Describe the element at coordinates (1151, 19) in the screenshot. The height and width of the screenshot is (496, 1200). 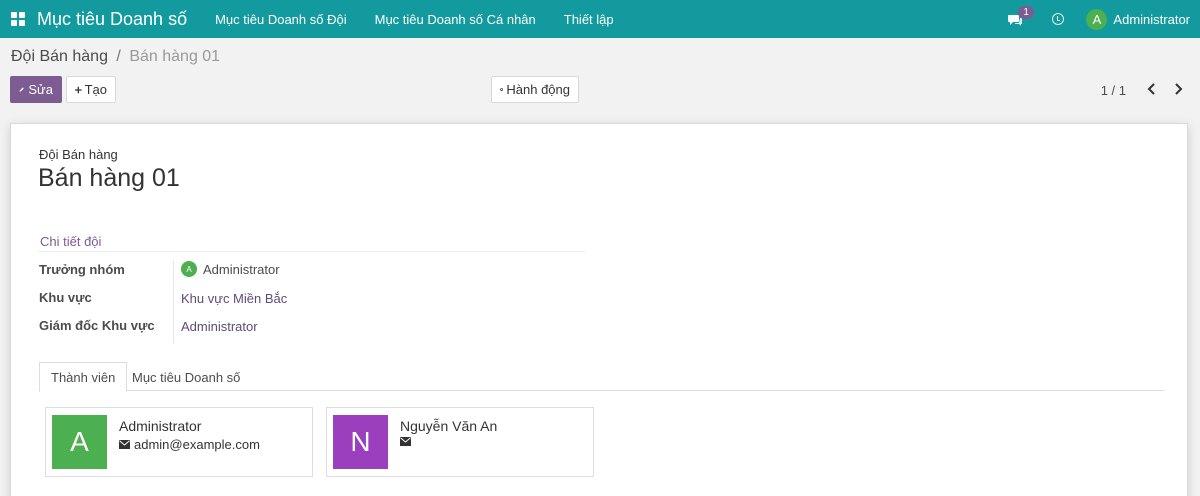
I see `user-name: Administrator` at that location.